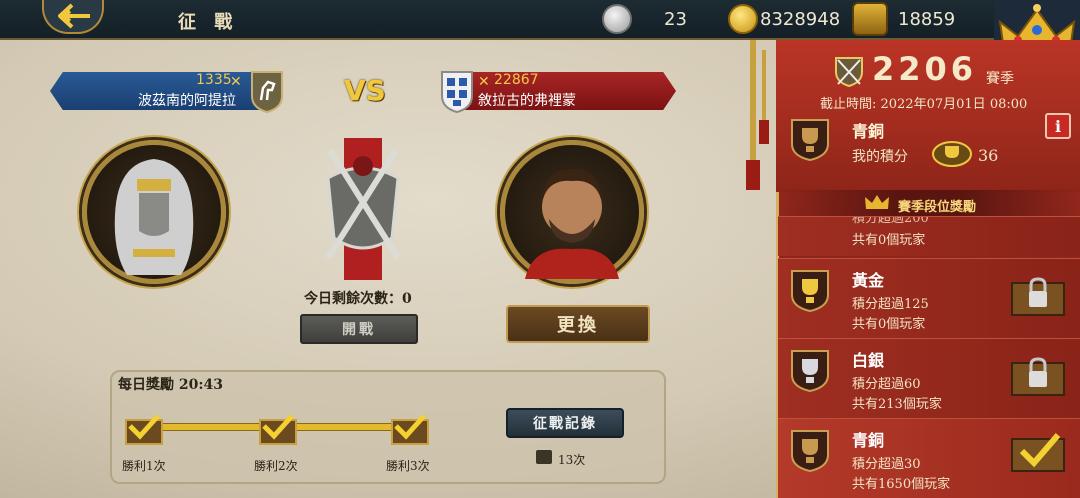 Image resolution: width=1080 pixels, height=498 pixels. Describe the element at coordinates (171, 385) in the screenshot. I see `daily-reward-title: 每日獎勵 20:43` at that location.